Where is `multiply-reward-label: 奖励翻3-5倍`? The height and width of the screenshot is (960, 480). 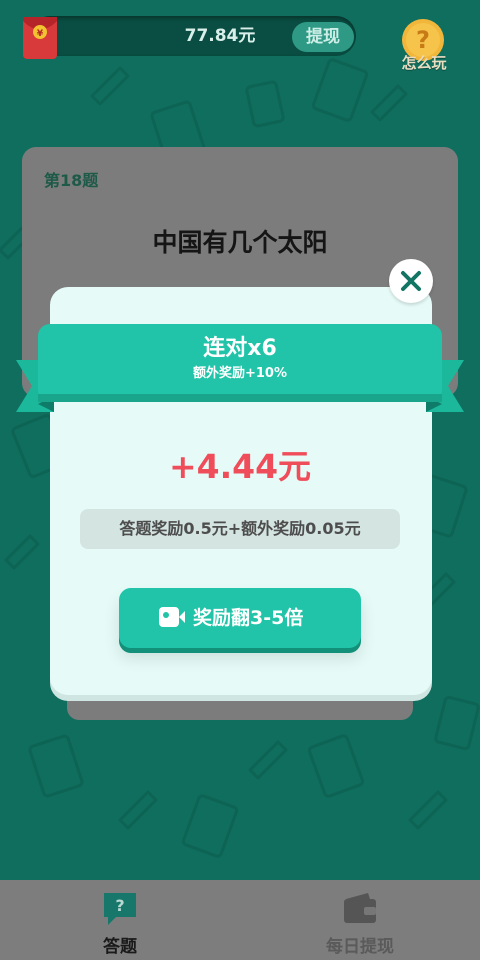 multiply-reward-label: 奖励翻3-5倍 is located at coordinates (248, 618).